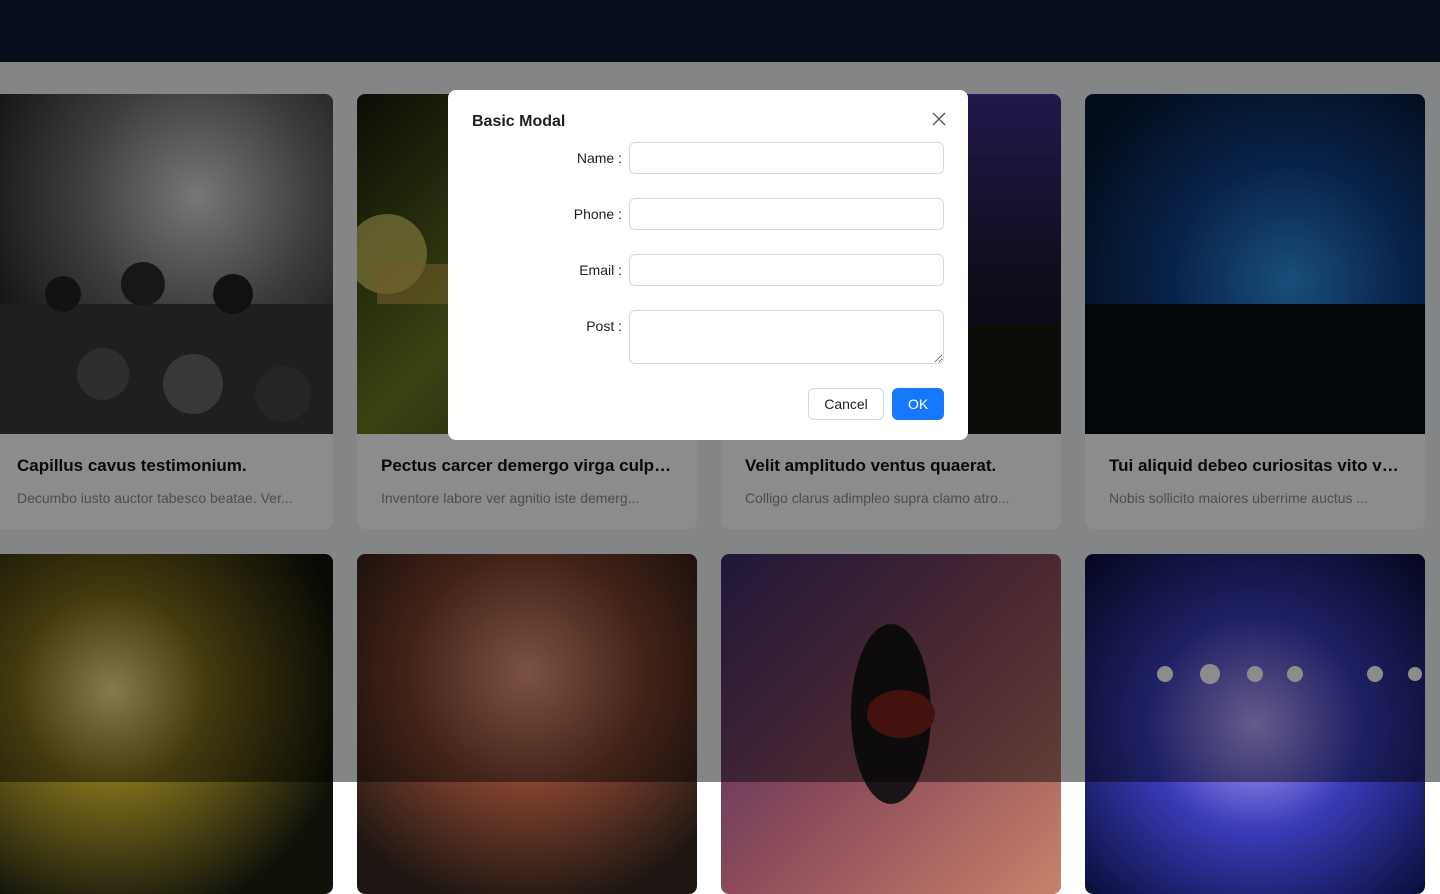 The height and width of the screenshot is (894, 1440). I want to click on email-label: Email, so click(597, 270).